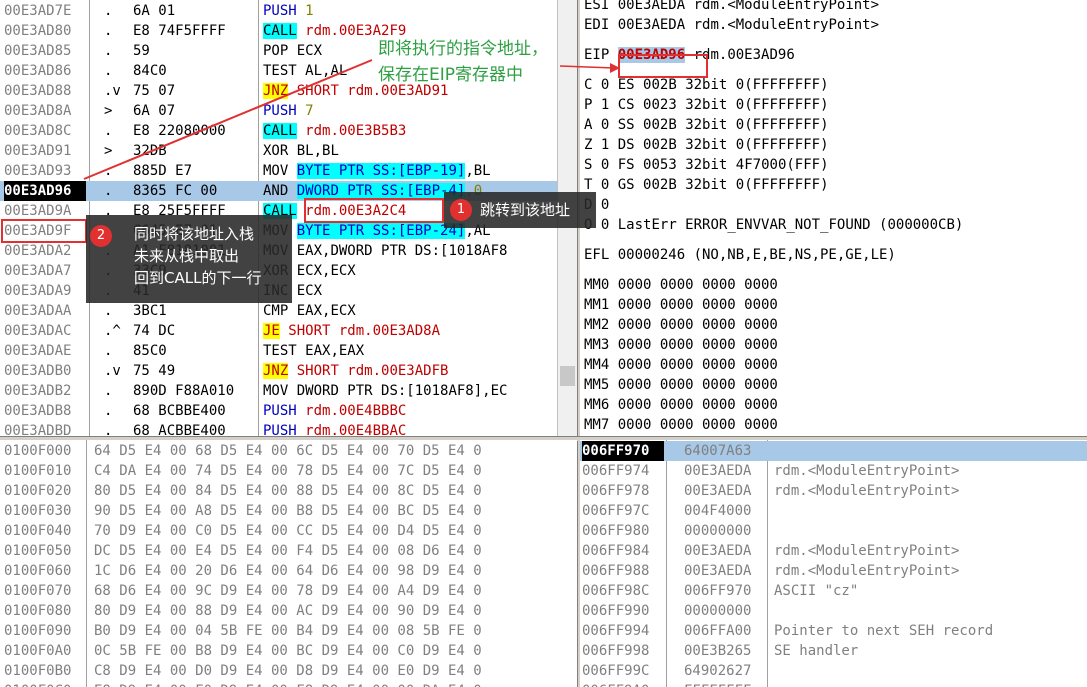 This screenshot has width=1087, height=687. I want to click on disasm-row: 00E3ADAE. 85C0 TEST EAX,EAX, so click(278, 351).